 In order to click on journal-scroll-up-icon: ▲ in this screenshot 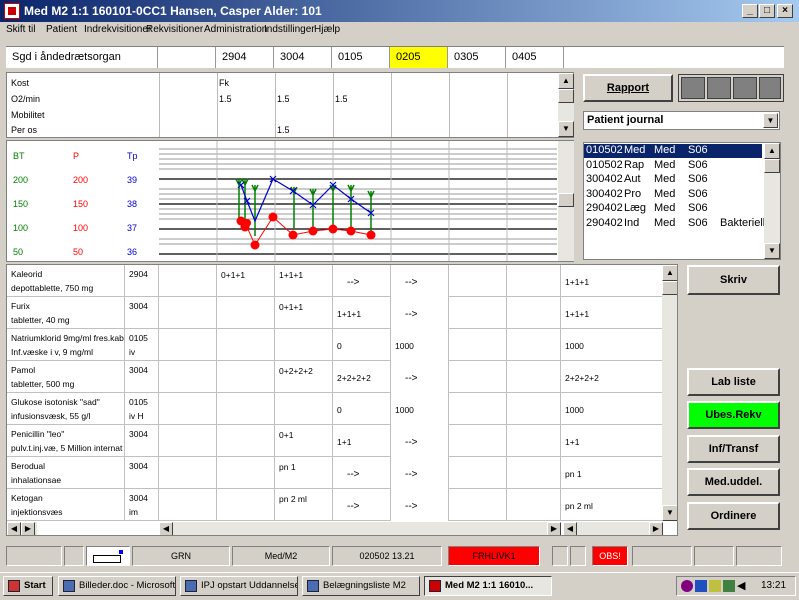, I will do `click(772, 151)`.